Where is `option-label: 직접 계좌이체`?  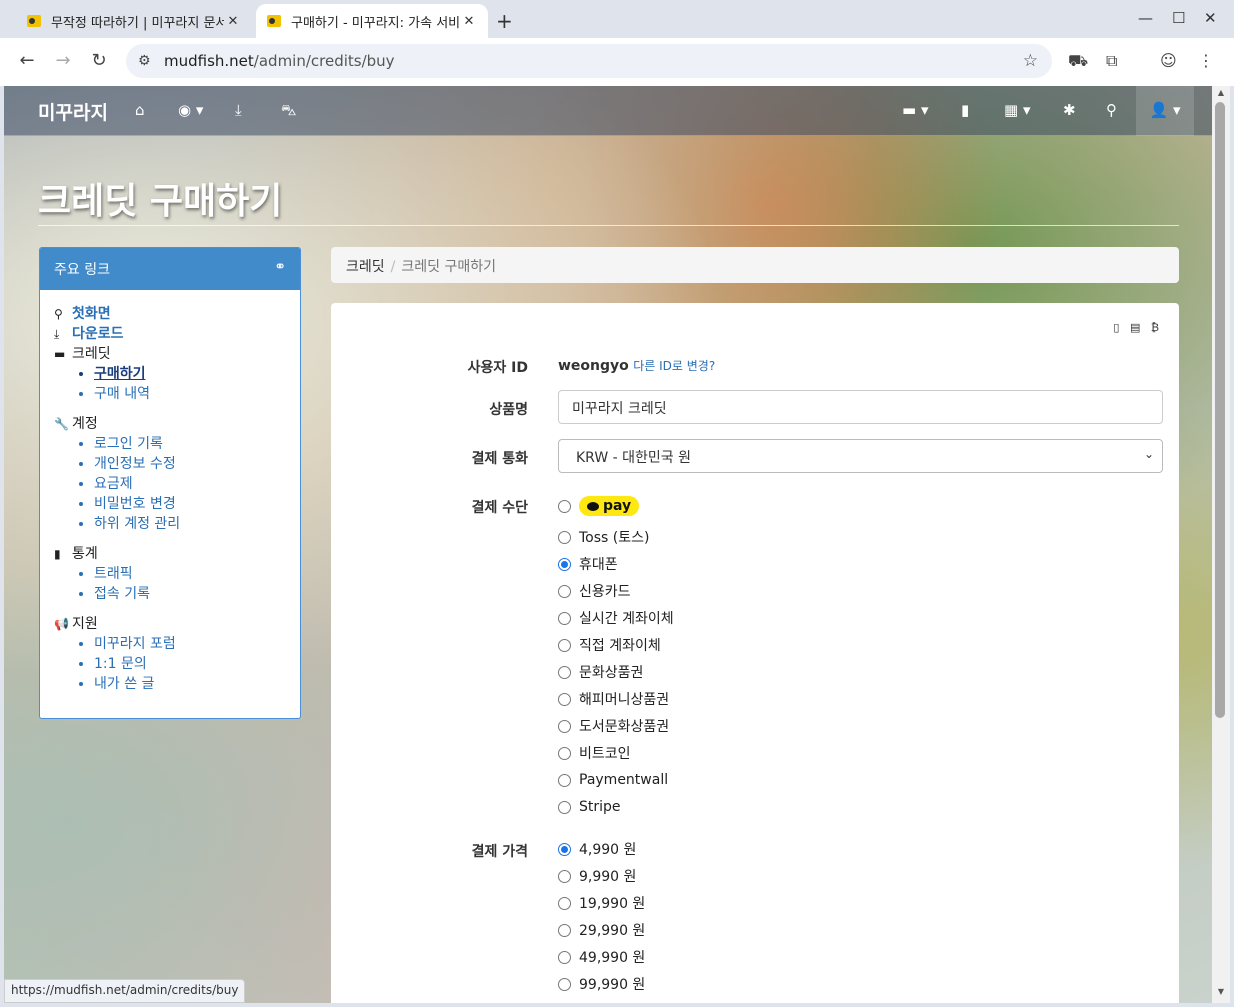 option-label: 직접 계좌이체 is located at coordinates (620, 646).